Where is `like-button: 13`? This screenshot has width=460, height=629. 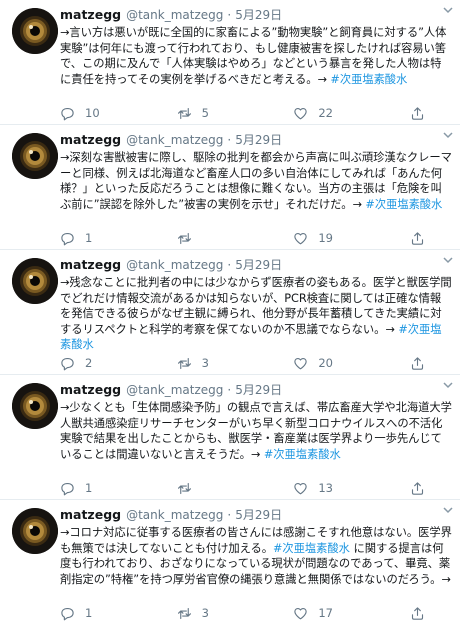
like-button: 13 is located at coordinates (340, 488).